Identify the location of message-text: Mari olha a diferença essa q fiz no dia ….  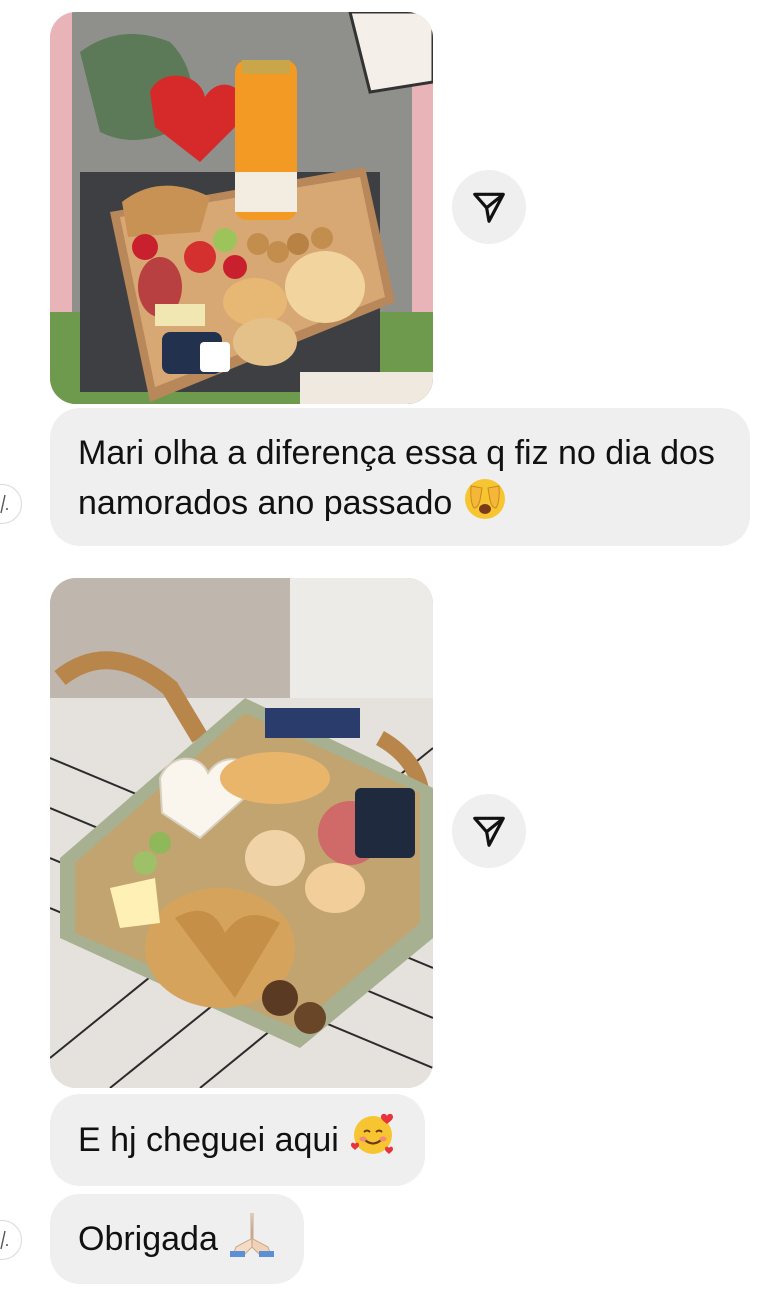
(396, 478).